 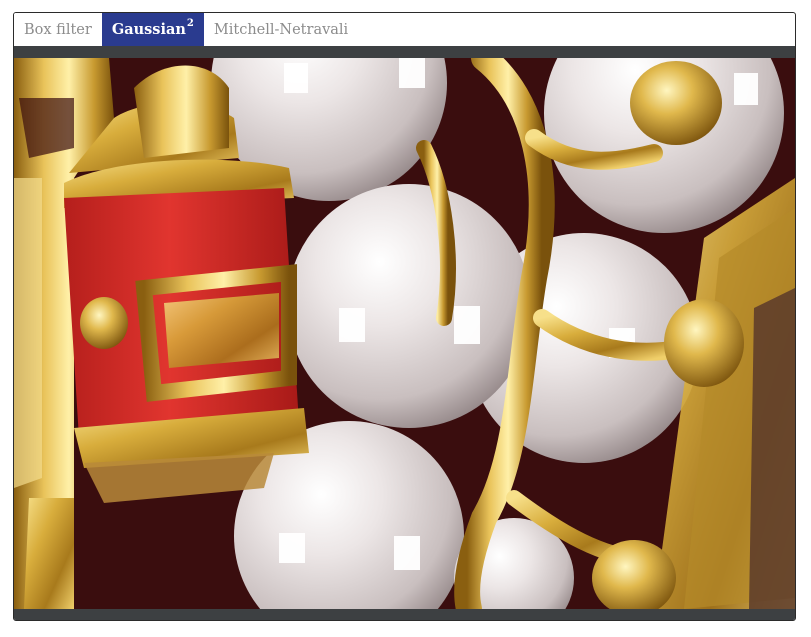 I want to click on tab-gaussian-superscript: 2, so click(x=190, y=23).